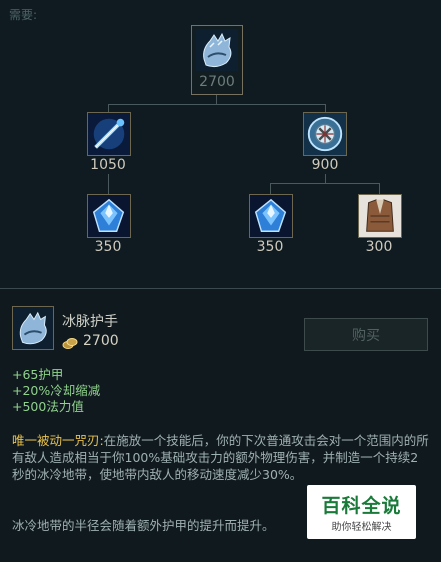 The height and width of the screenshot is (562, 441). I want to click on passive-name: 唯一被动一咒刃:, so click(58, 440).